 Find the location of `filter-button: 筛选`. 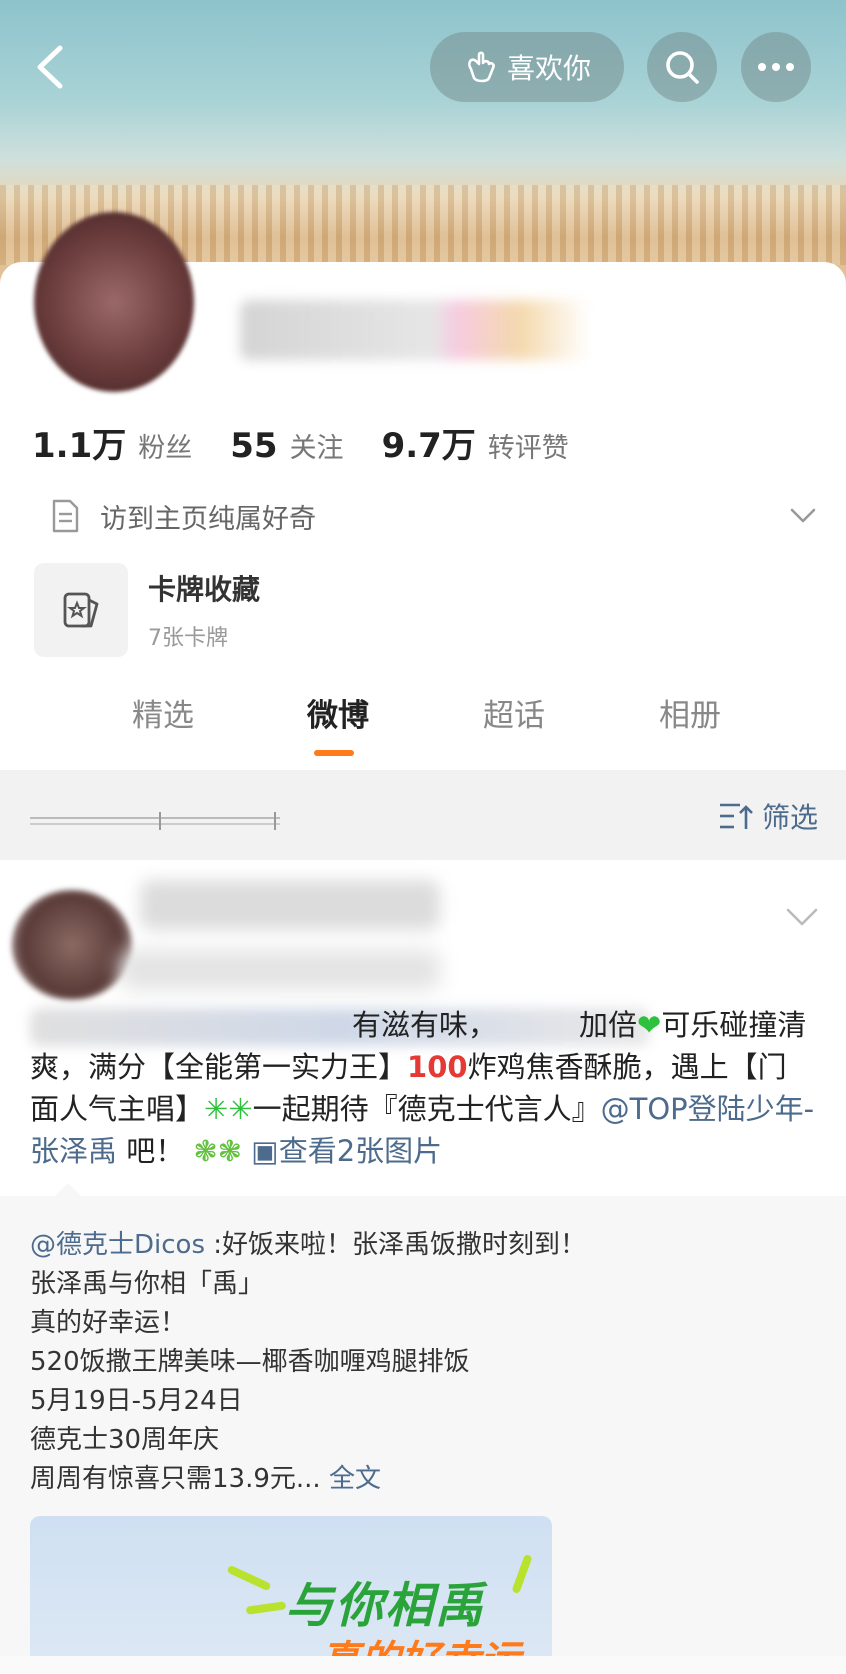

filter-button: 筛选 is located at coordinates (768, 816).